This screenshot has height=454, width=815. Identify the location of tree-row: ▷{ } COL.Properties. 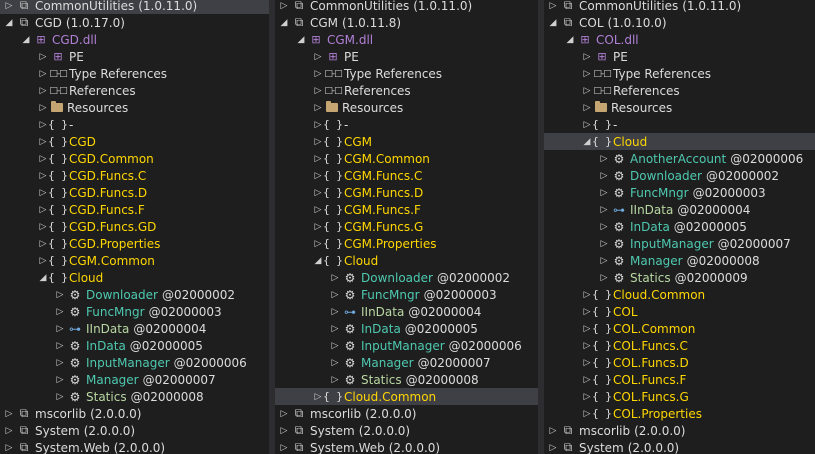
(679, 413).